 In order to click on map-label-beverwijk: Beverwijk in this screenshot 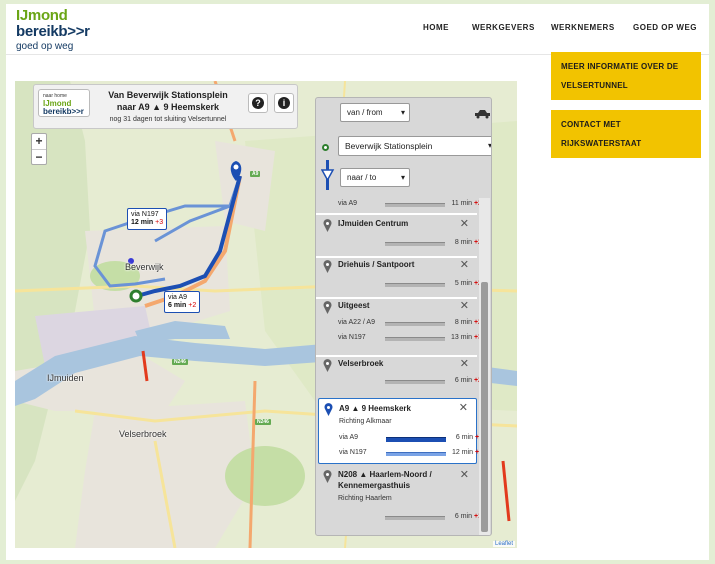, I will do `click(144, 267)`.